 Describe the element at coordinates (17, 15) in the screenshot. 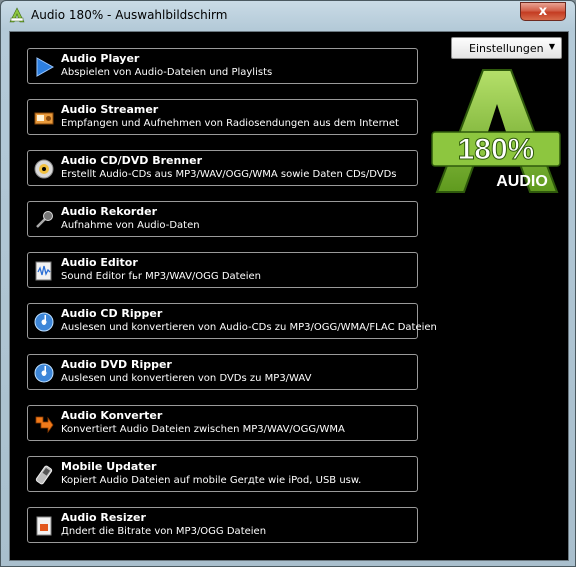

I see `app-logo-icon` at that location.